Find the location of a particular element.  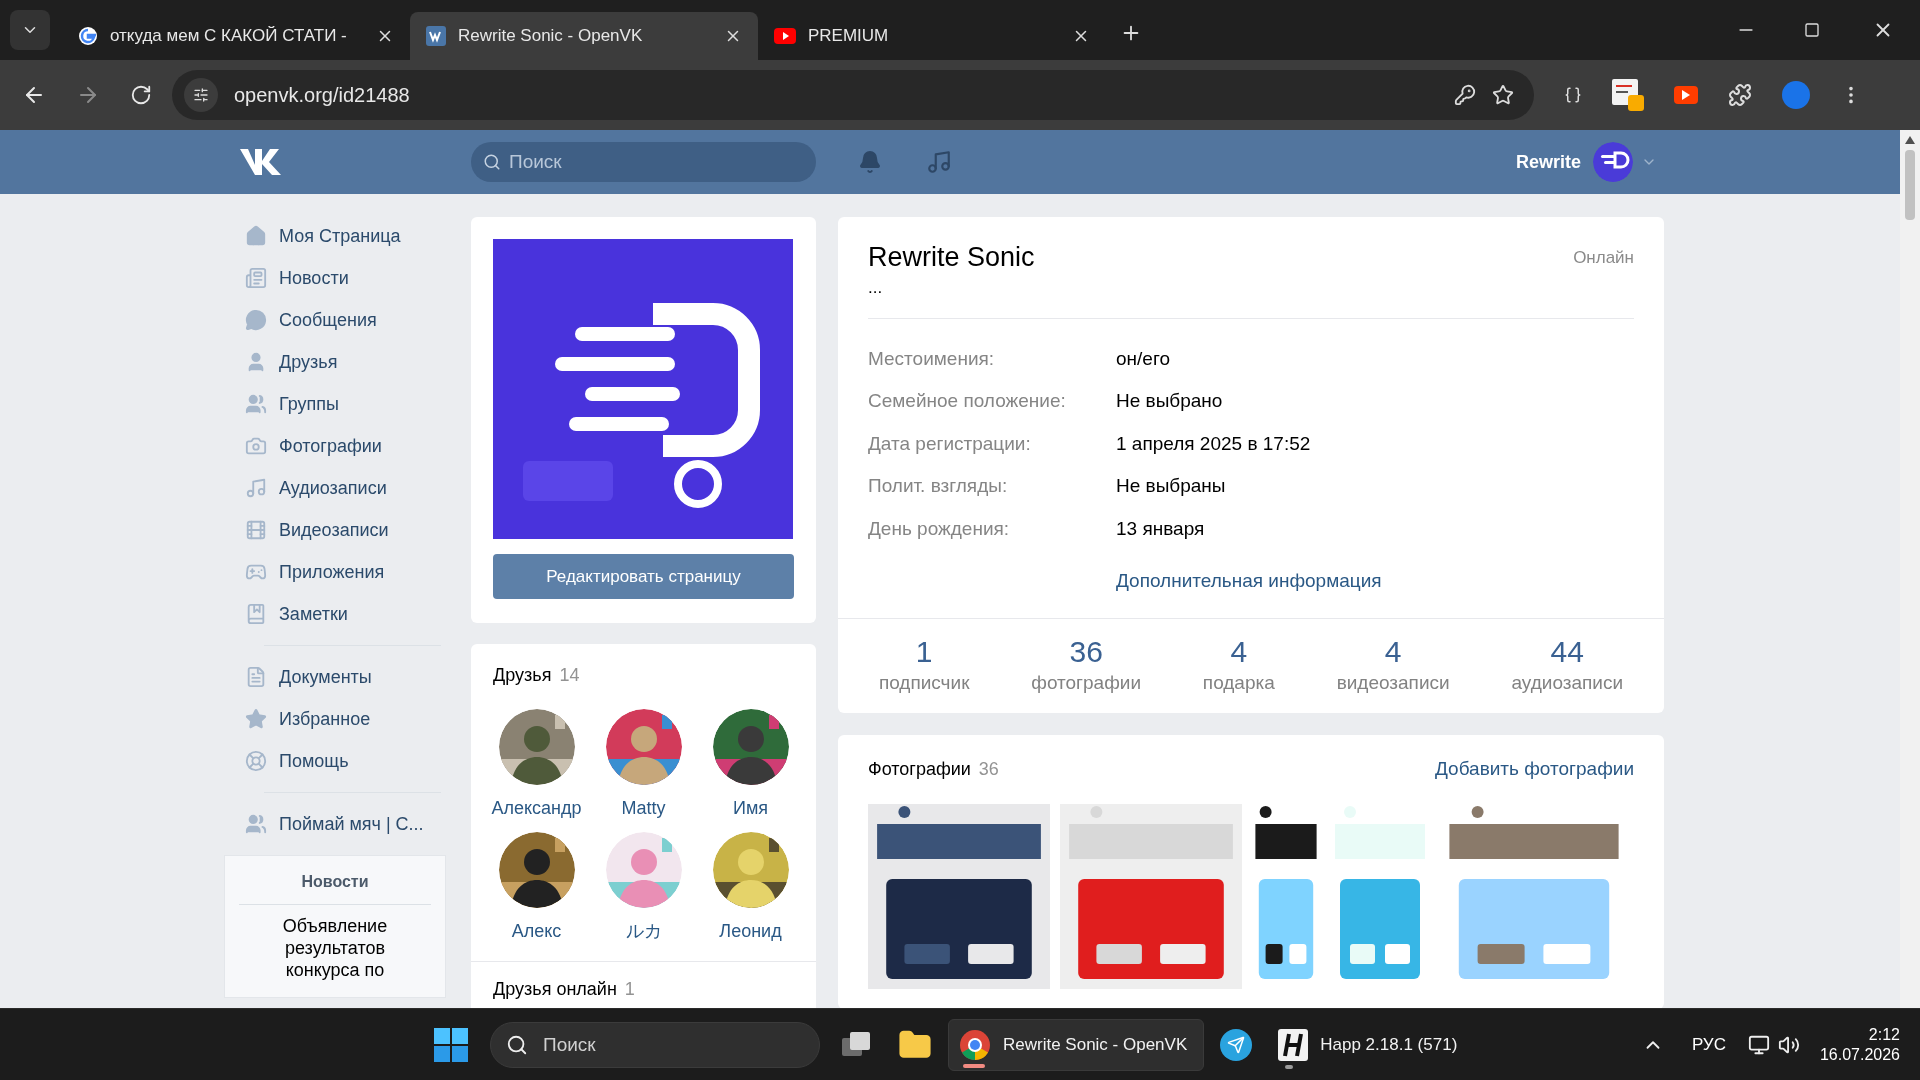

online-status: Онлайн is located at coordinates (1603, 258).